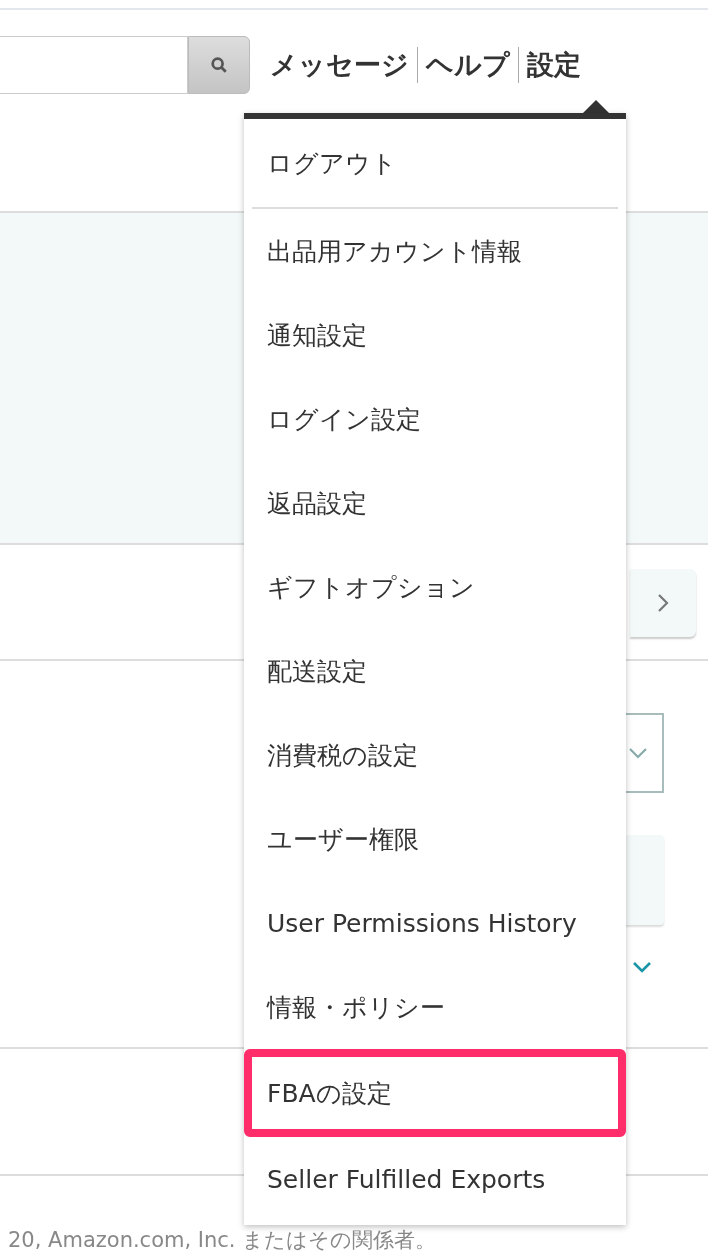 This screenshot has height=1256, width=708. Describe the element at coordinates (435, 839) in the screenshot. I see `menu-item: ユーザー権限` at that location.